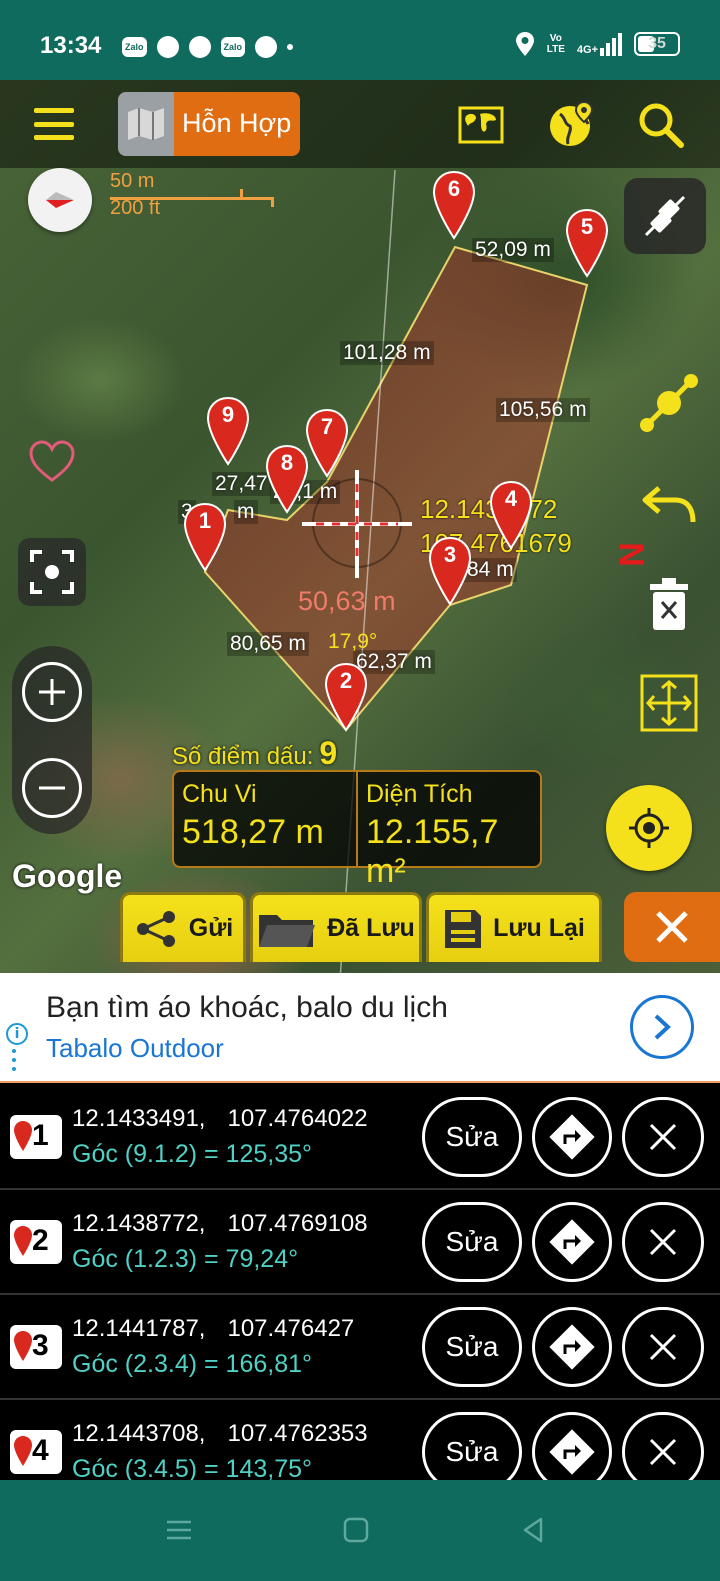  What do you see at coordinates (14, 1060) in the screenshot?
I see `ad-options-icon` at bounding box center [14, 1060].